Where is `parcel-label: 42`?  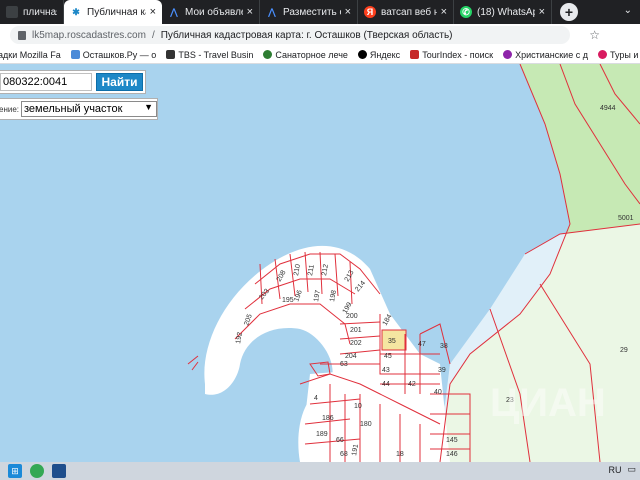 parcel-label: 42 is located at coordinates (412, 384).